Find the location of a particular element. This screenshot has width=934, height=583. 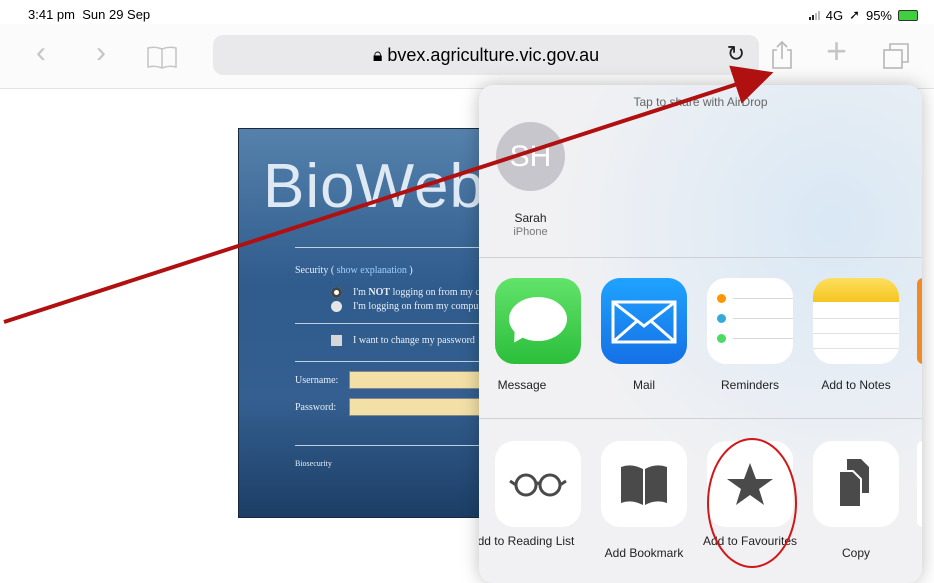

share-button is located at coordinates (782, 60).